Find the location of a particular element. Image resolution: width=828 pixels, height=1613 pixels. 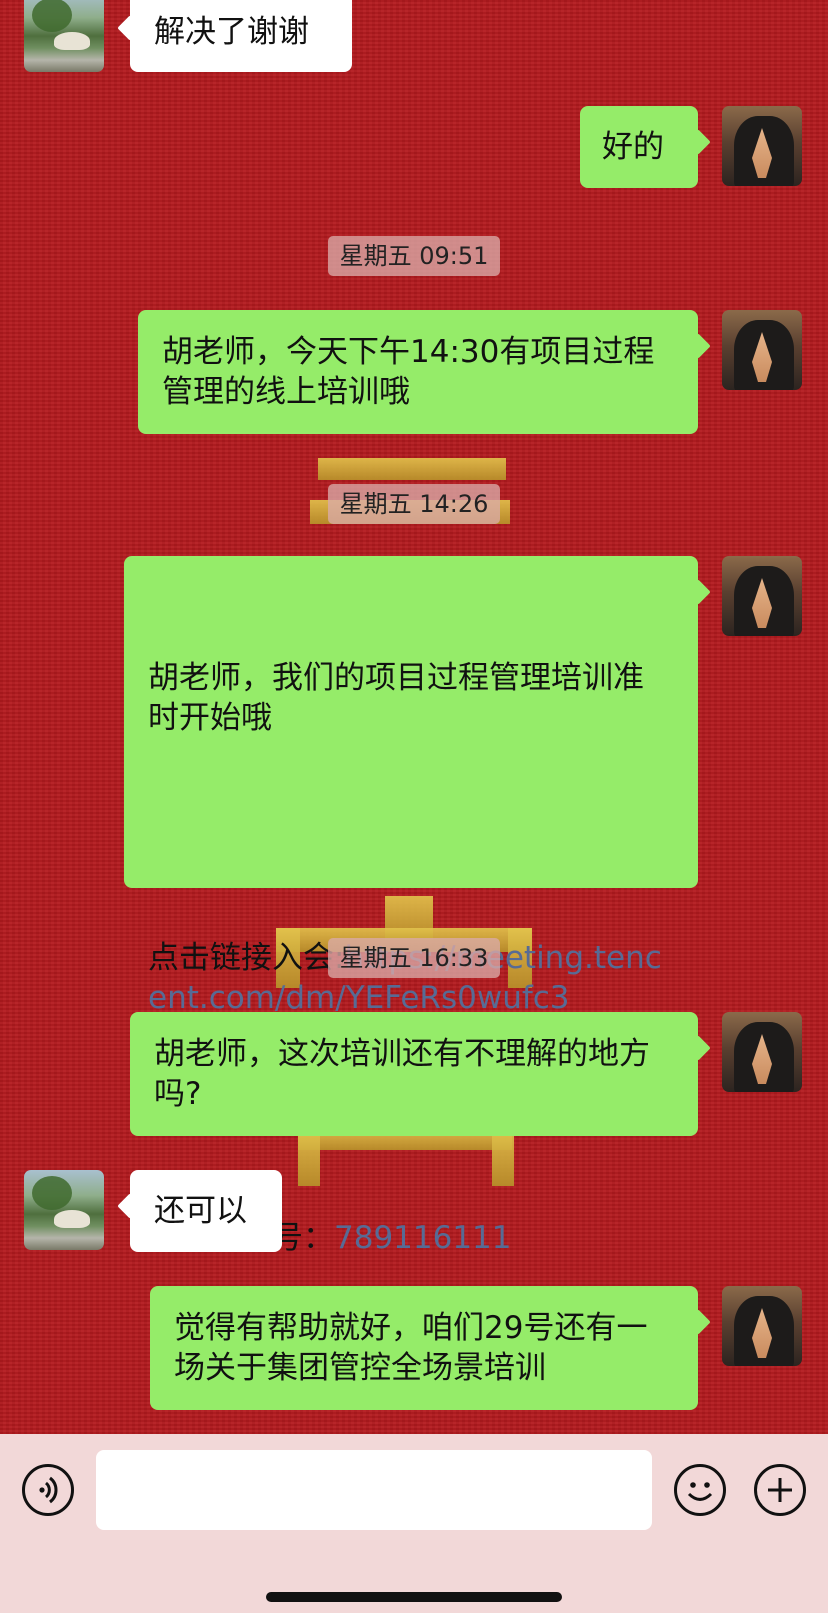

voice-icon is located at coordinates (48, 1490).